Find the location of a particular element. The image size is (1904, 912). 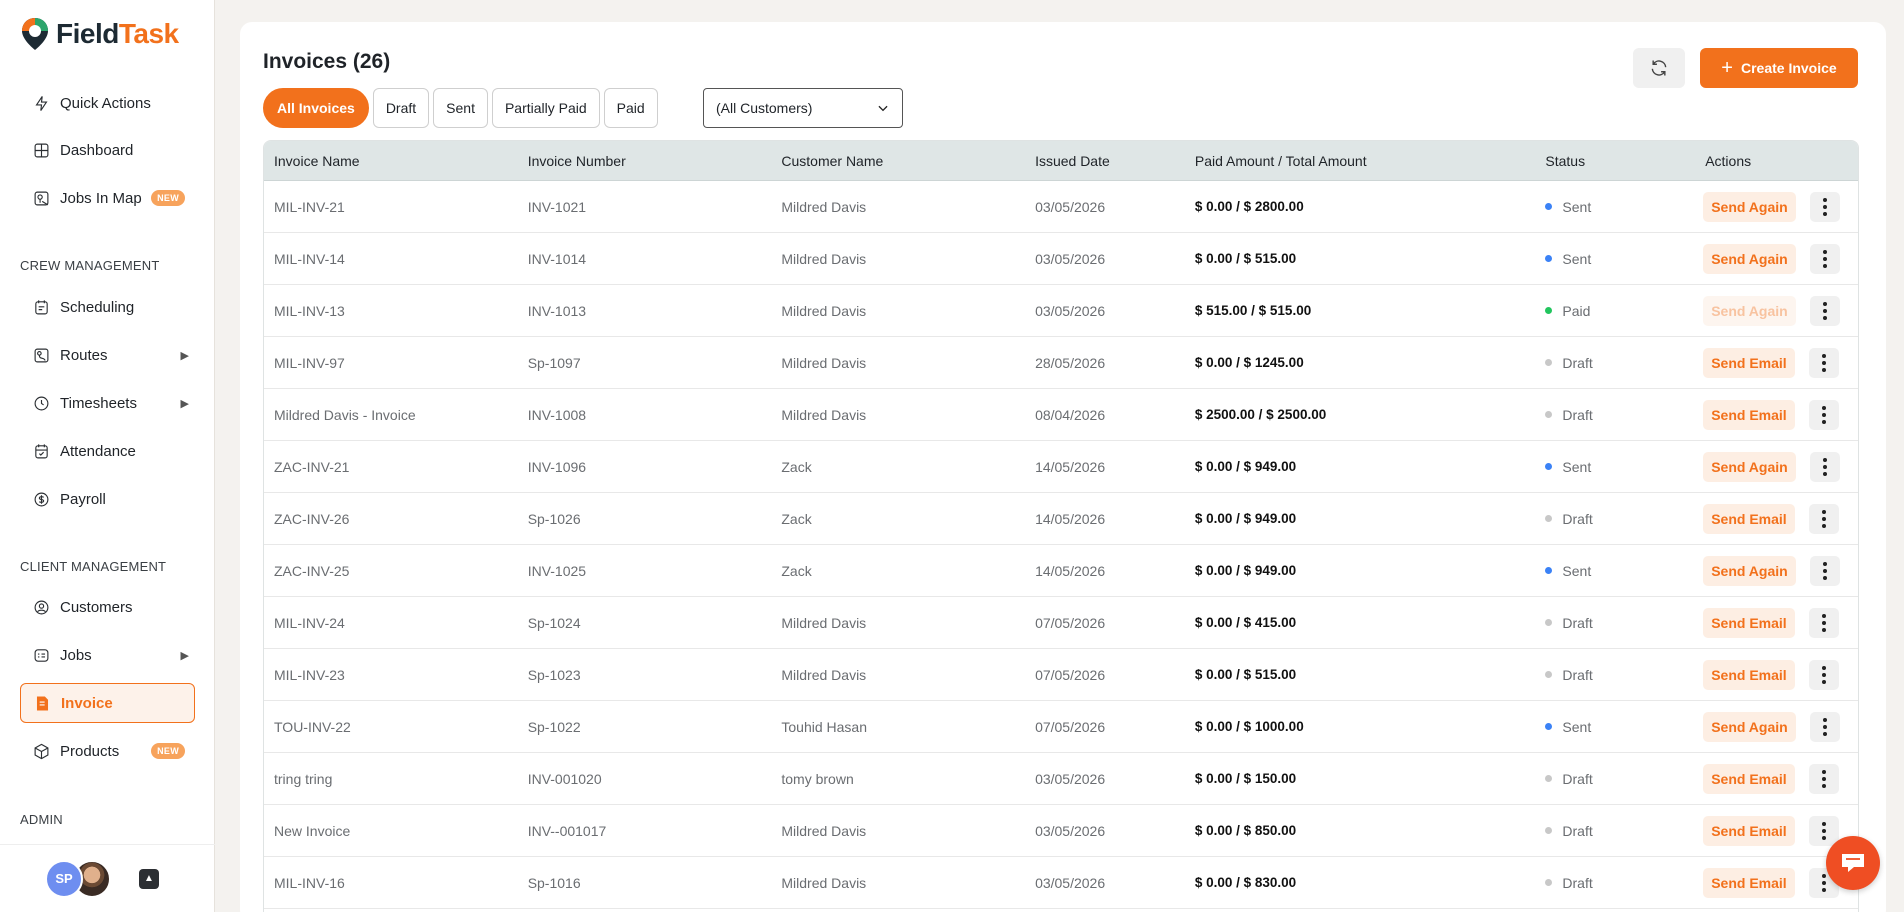

invoice-name-cell: ZAC-INV-26 is located at coordinates (391, 519).